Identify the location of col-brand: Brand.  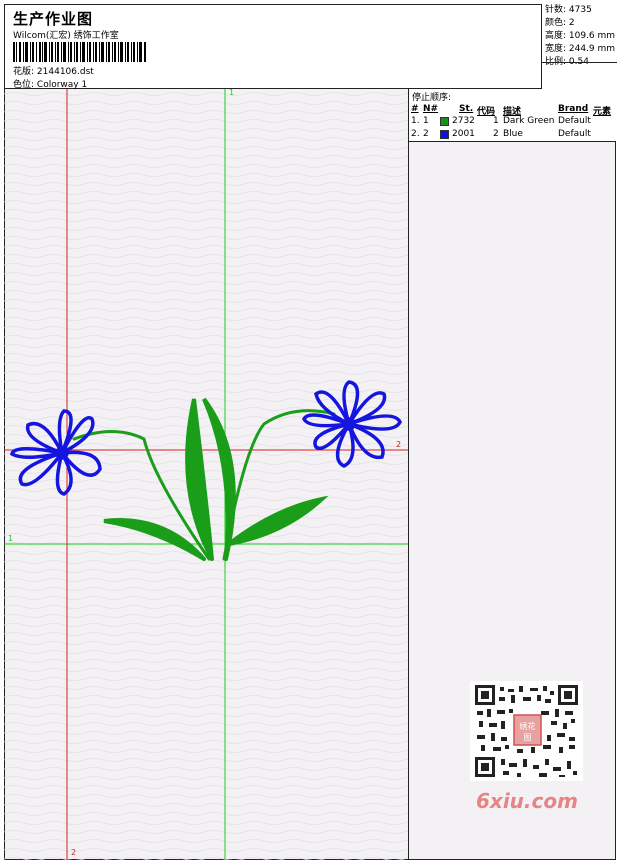
(573, 109).